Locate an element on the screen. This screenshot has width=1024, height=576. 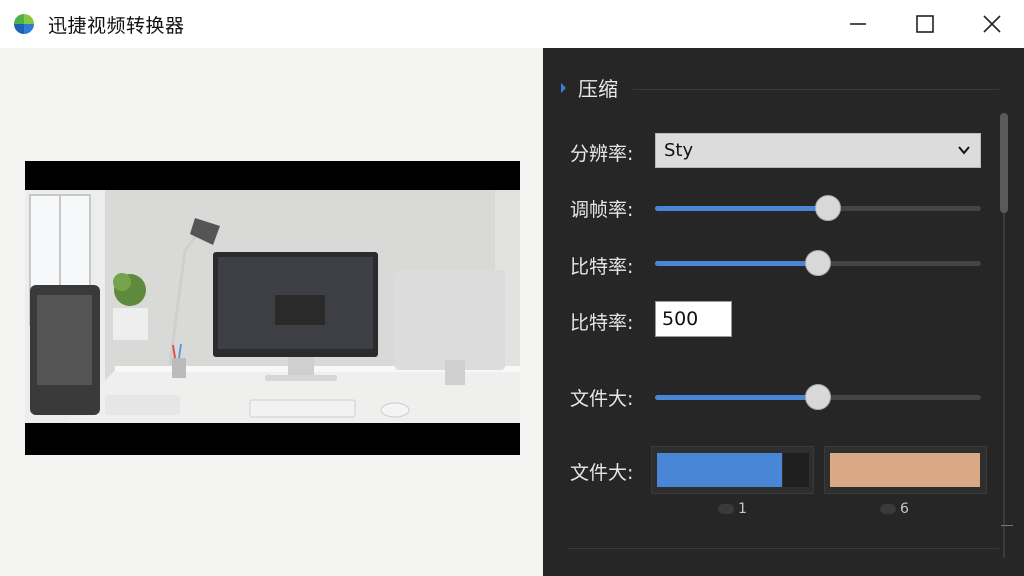
filesize-swatch-label: 文件大: is located at coordinates (602, 473).